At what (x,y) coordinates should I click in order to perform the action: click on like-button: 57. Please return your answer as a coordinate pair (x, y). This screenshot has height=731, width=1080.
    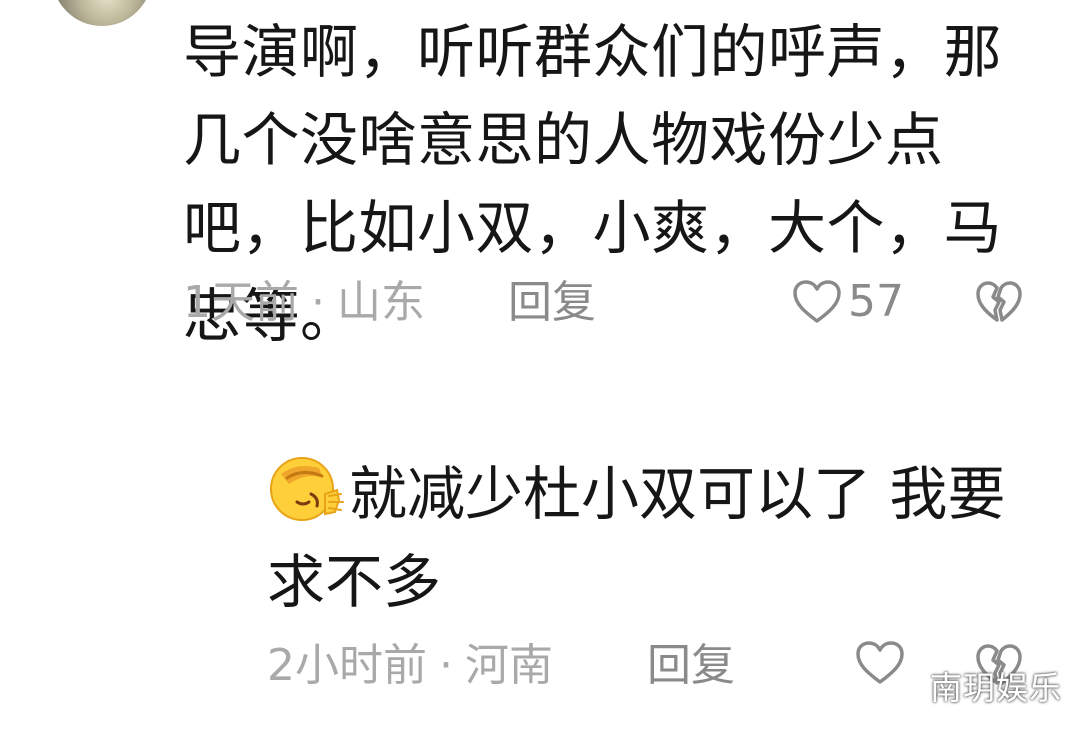
    Looking at the image, I should click on (848, 302).